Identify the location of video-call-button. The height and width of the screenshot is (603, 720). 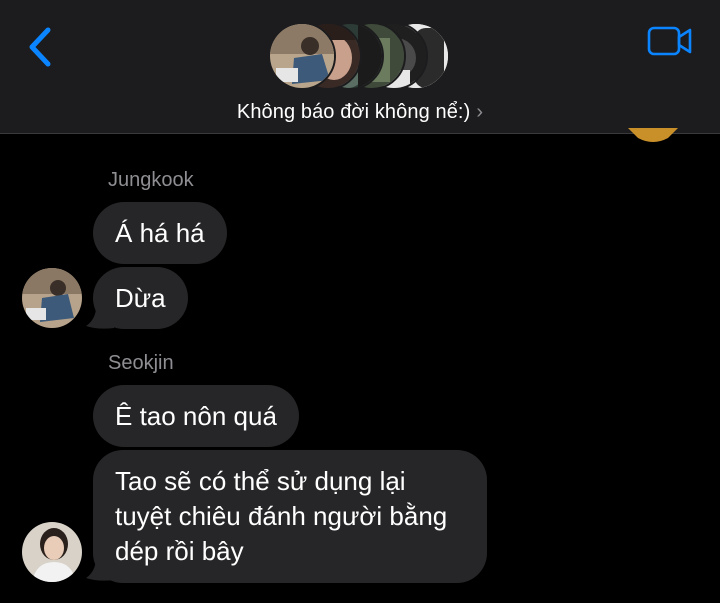
(670, 41).